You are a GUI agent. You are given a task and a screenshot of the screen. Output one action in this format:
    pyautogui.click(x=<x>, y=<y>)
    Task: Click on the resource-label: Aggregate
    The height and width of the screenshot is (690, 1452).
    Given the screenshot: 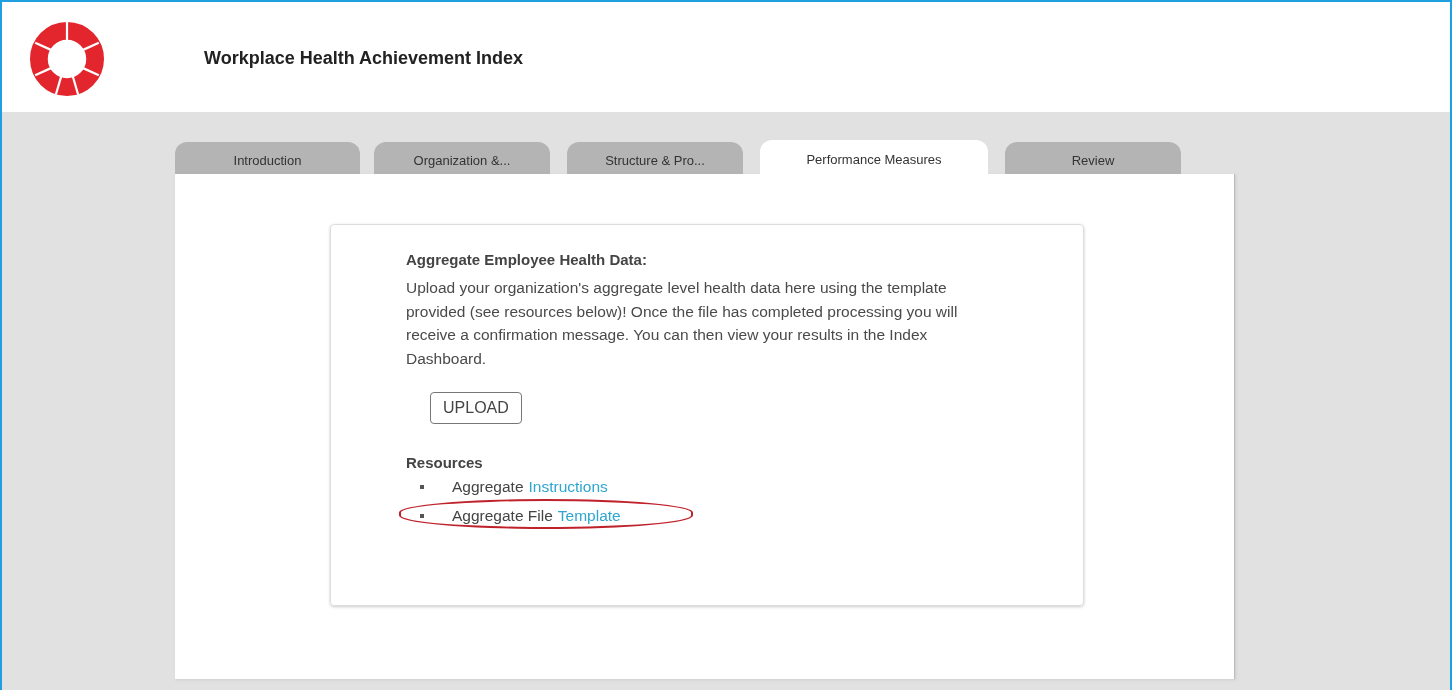 What is the action you would take?
    pyautogui.click(x=488, y=486)
    